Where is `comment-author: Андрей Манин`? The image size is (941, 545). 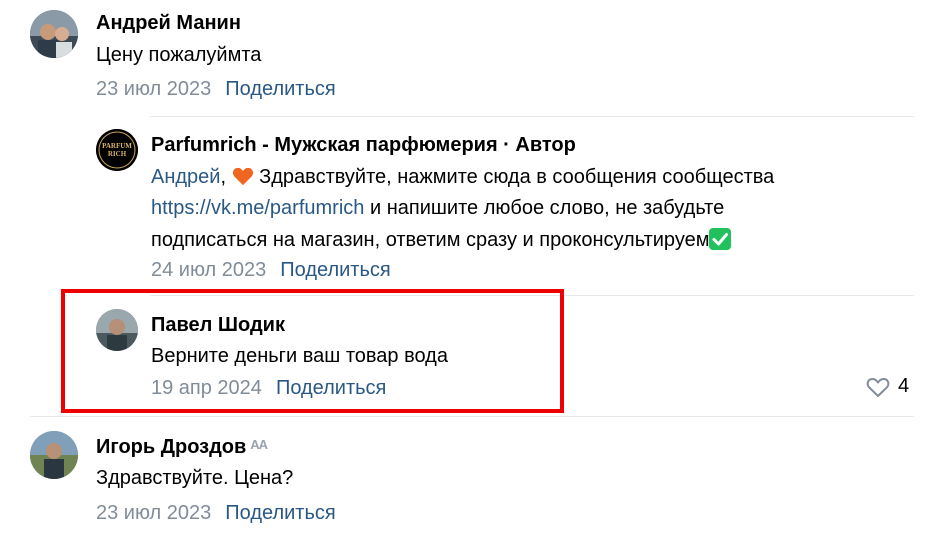
comment-author: Андрей Манин is located at coordinates (168, 23).